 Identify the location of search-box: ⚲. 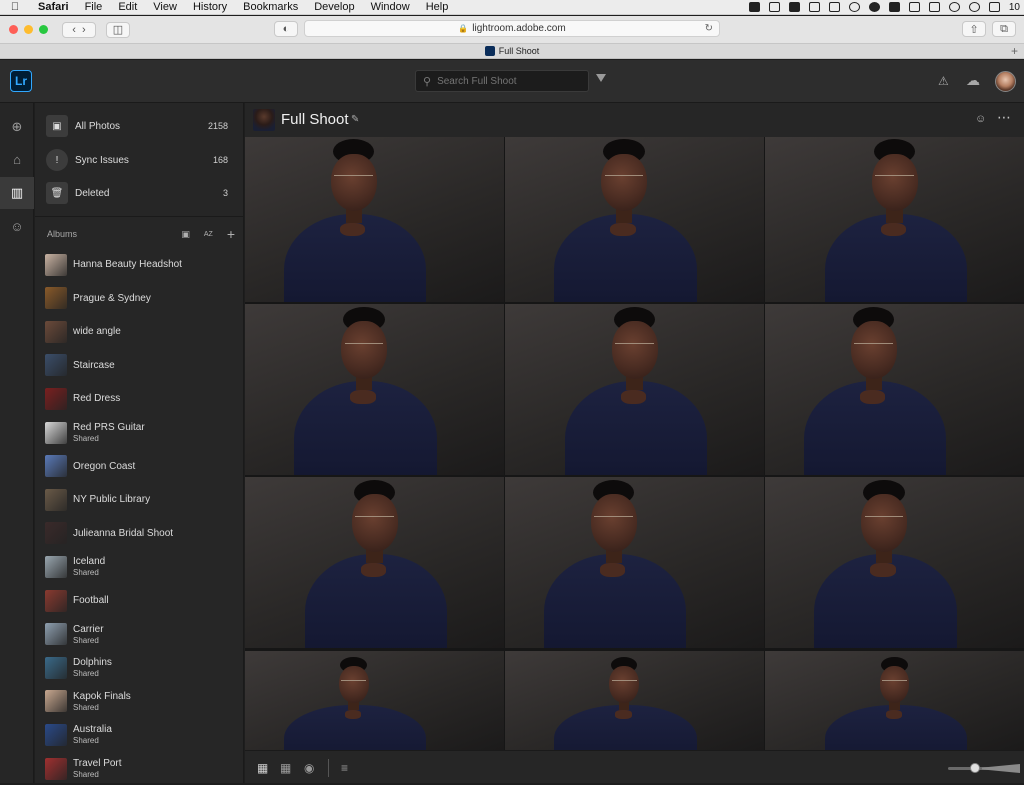
(502, 81).